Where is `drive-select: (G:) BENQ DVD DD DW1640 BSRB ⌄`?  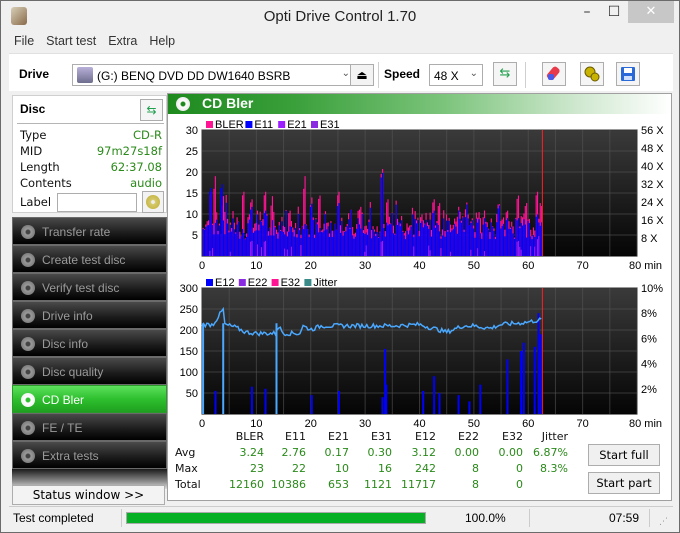
drive-select: (G:) BENQ DVD DD DW1640 BSRB ⌄ is located at coordinates (213, 75).